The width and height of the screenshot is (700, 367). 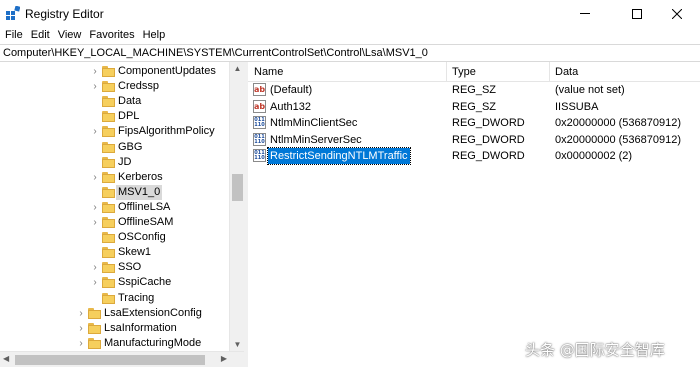 I want to click on tree-item-label: Skew1, so click(x=135, y=252).